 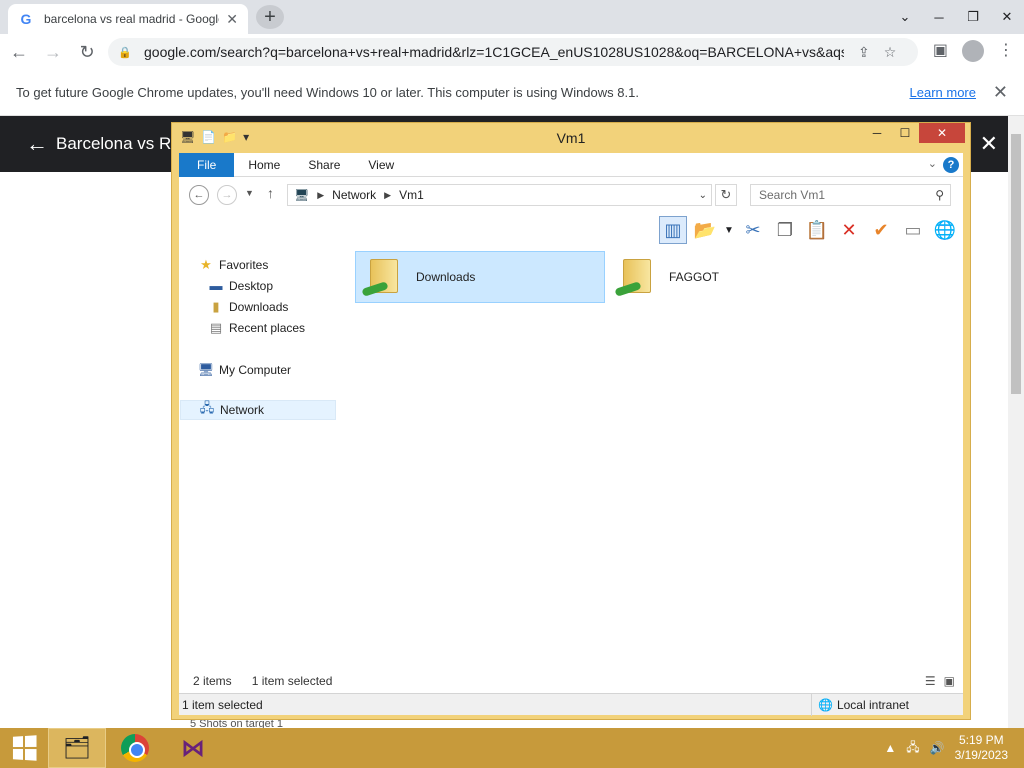 What do you see at coordinates (411, 195) in the screenshot?
I see `breadcrumb-vm1: Vm1` at bounding box center [411, 195].